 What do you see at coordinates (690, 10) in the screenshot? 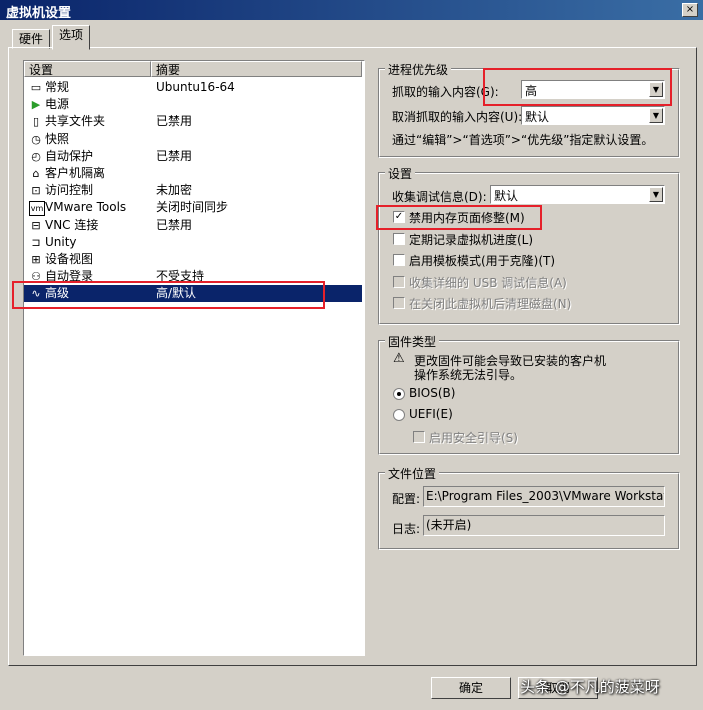
I see `close-button: ×` at bounding box center [690, 10].